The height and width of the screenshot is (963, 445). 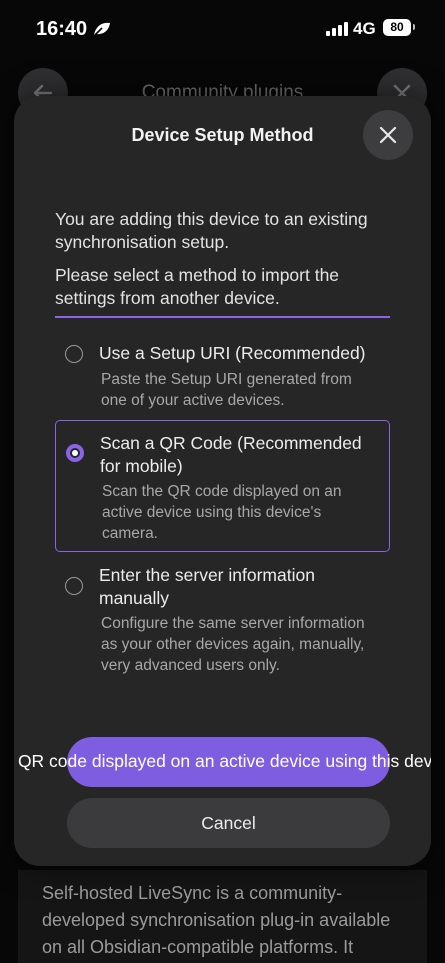 What do you see at coordinates (337, 29) in the screenshot?
I see `signal-icon` at bounding box center [337, 29].